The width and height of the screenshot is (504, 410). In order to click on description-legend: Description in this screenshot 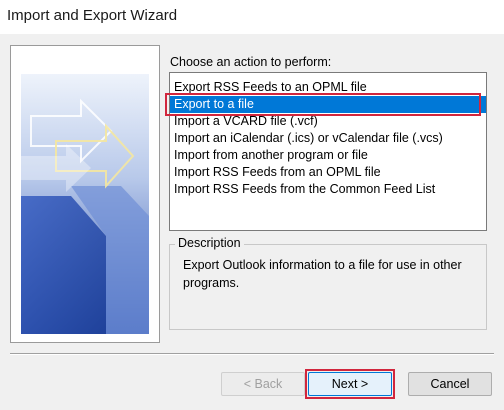, I will do `click(209, 243)`.